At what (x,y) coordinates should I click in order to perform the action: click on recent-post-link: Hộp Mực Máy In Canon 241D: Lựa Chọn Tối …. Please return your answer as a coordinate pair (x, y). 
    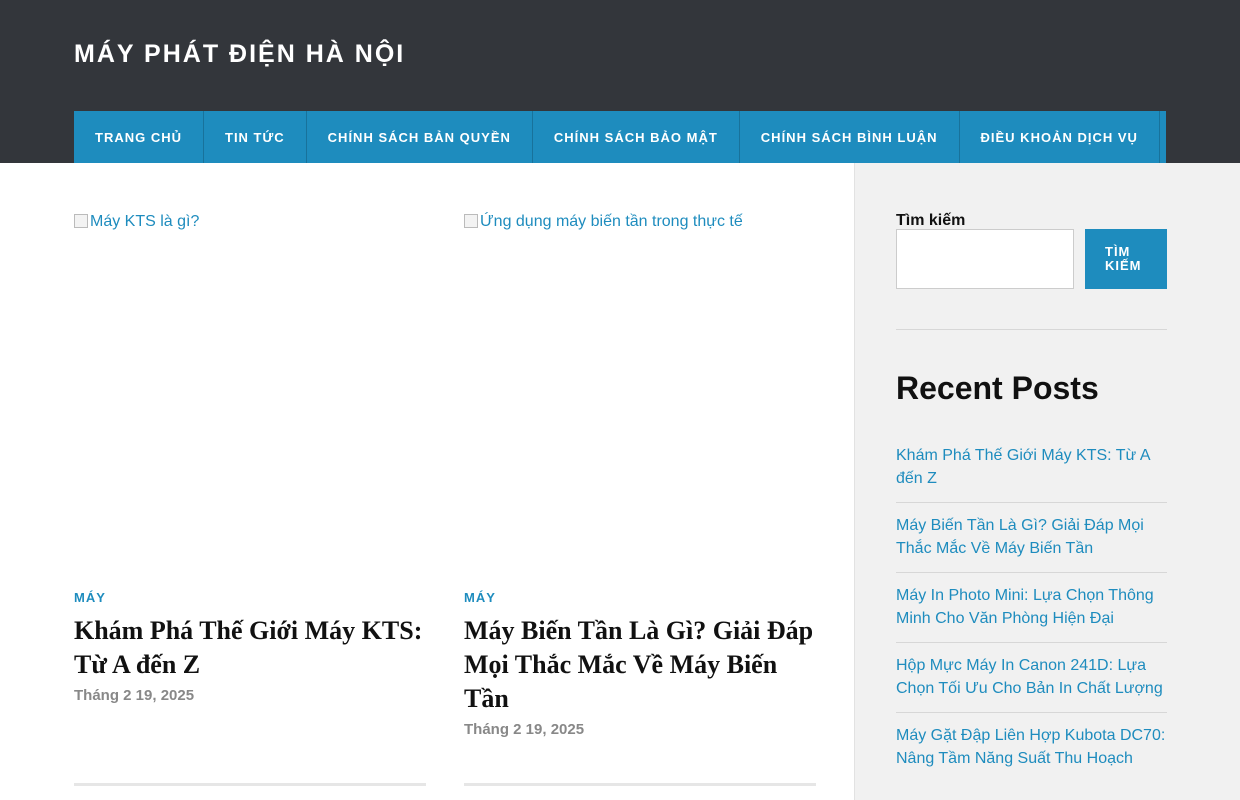
    Looking at the image, I should click on (1031, 678).